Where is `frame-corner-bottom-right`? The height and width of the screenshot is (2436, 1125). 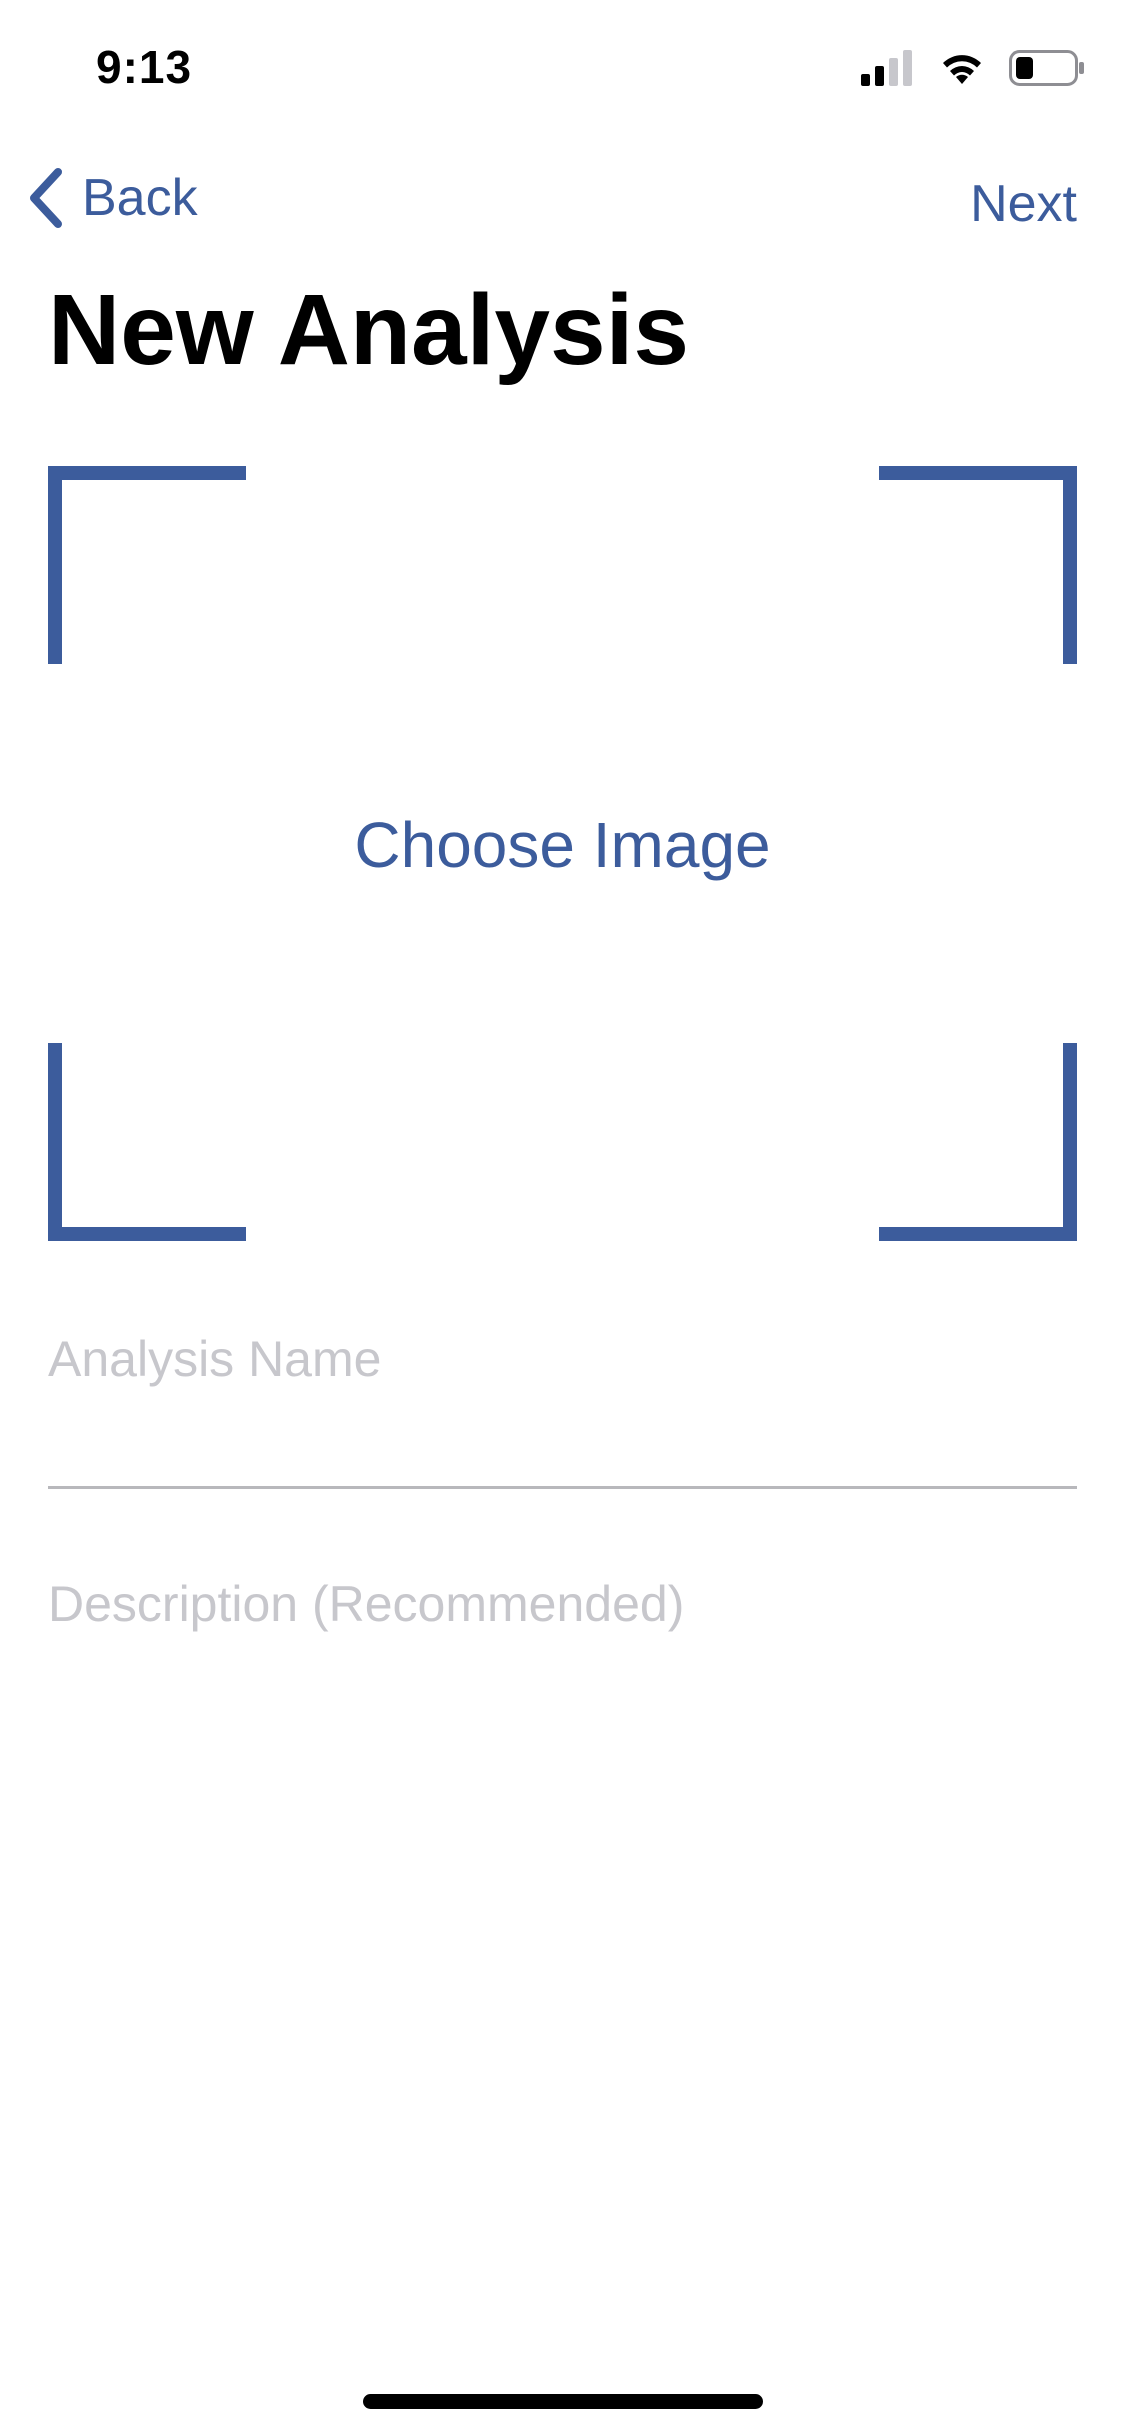 frame-corner-bottom-right is located at coordinates (978, 1142).